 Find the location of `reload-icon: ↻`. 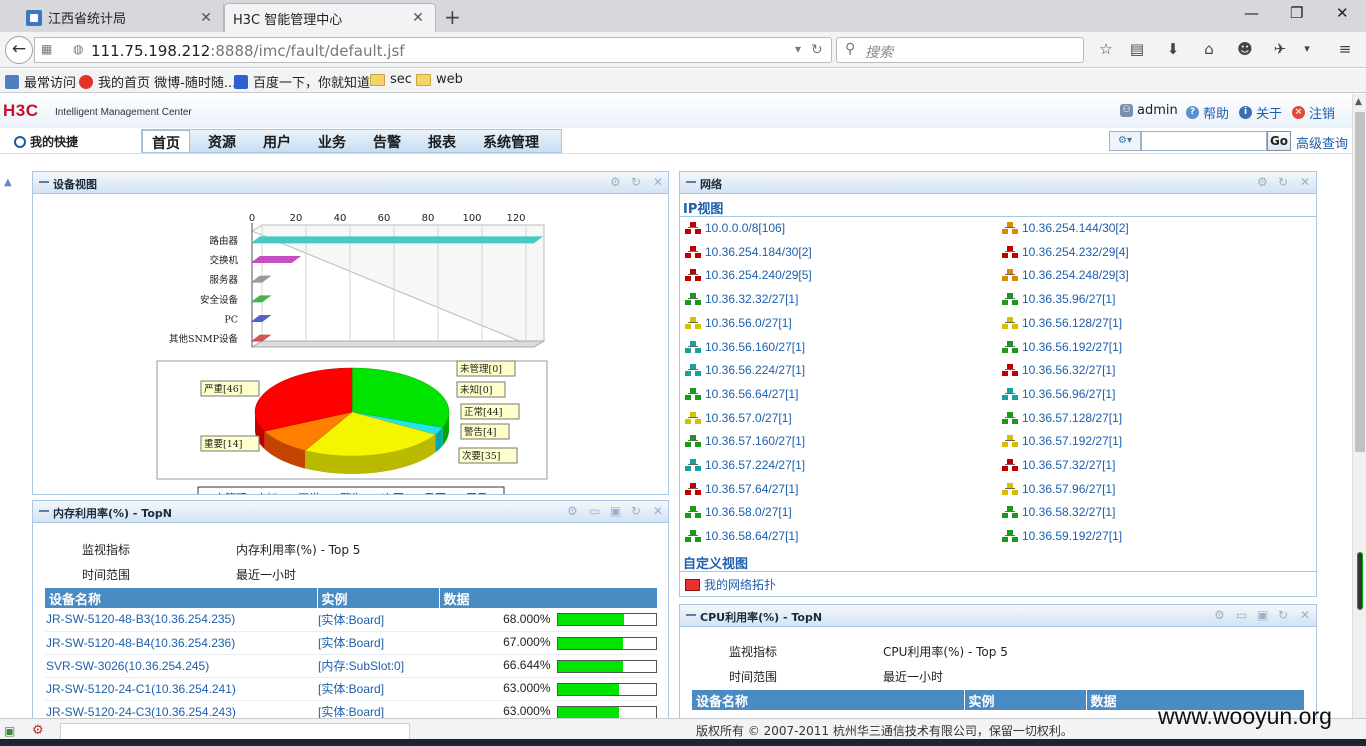

reload-icon: ↻ is located at coordinates (817, 50).